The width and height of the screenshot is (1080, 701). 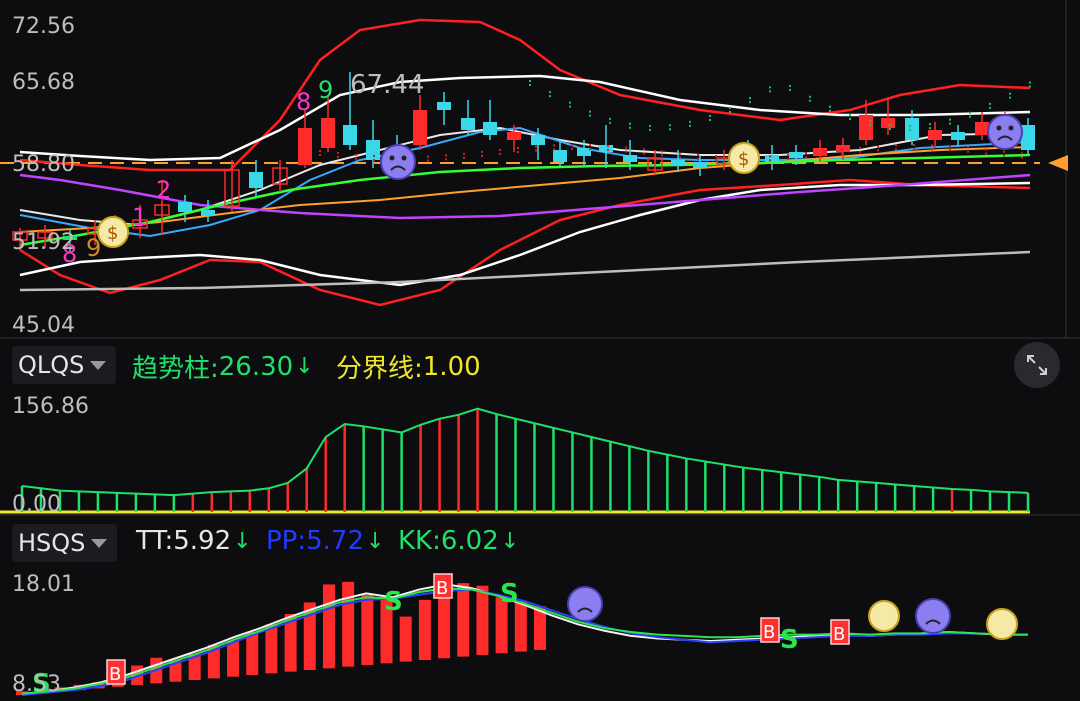 I want to click on kk-indicator: KK: 6.02 ↓, so click(x=458, y=541).